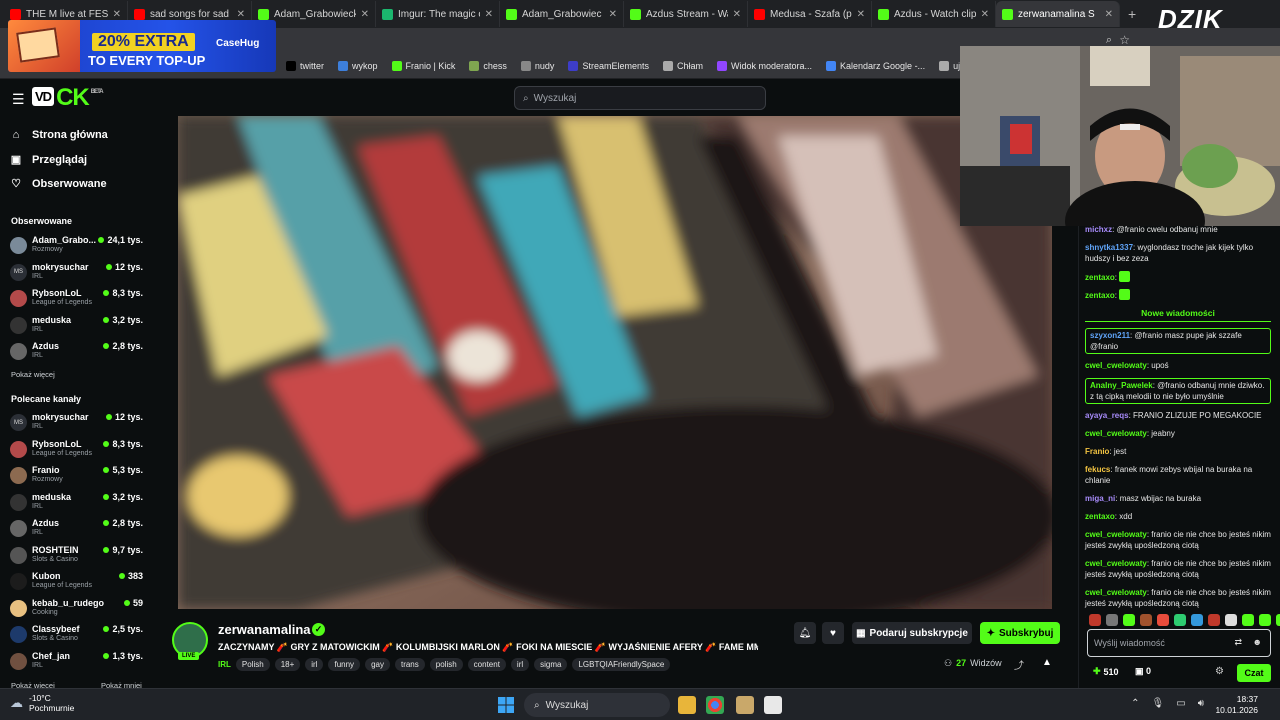  I want to click on chat-username: shnytka1337, so click(1109, 247).